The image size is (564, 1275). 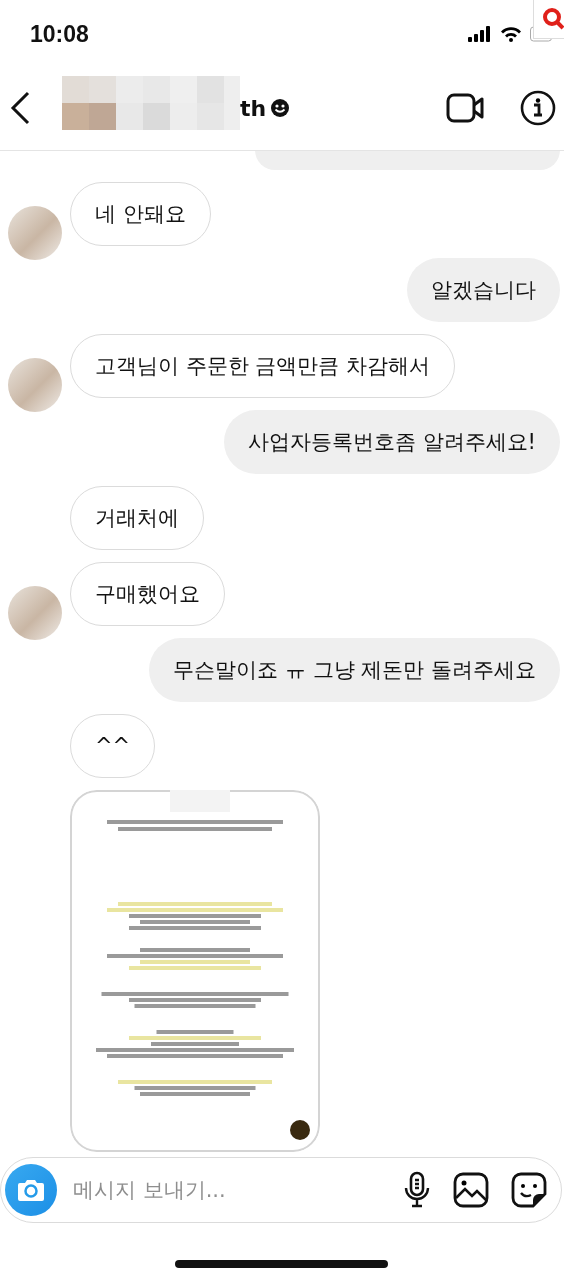 I want to click on gallery-icon, so click(x=471, y=1190).